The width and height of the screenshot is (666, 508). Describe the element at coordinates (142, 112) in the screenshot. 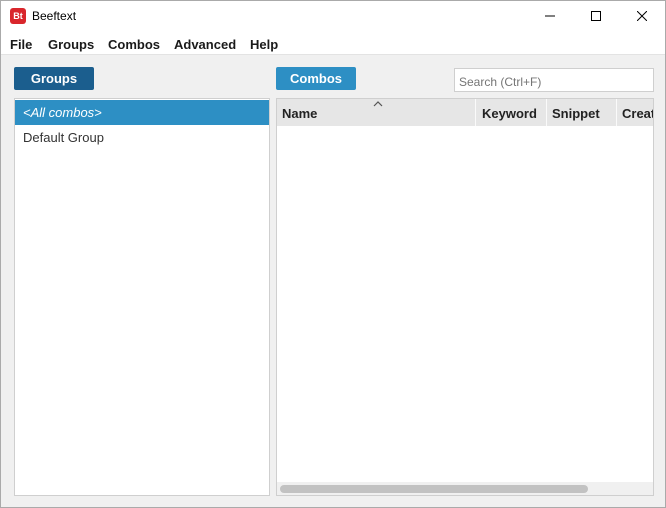

I see `group-item-all-combos: <All combos>` at that location.